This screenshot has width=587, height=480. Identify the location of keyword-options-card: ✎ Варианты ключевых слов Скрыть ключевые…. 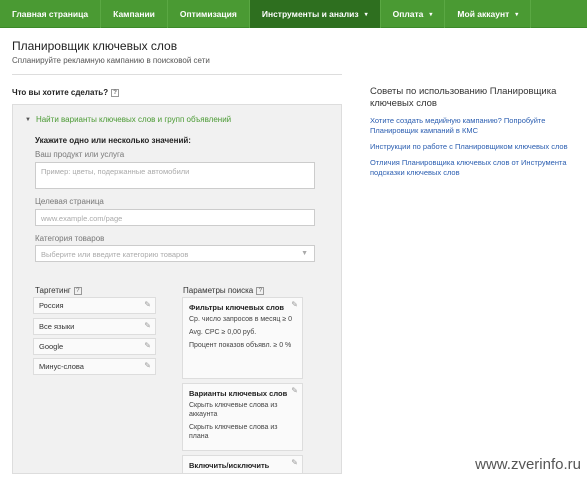
(242, 417).